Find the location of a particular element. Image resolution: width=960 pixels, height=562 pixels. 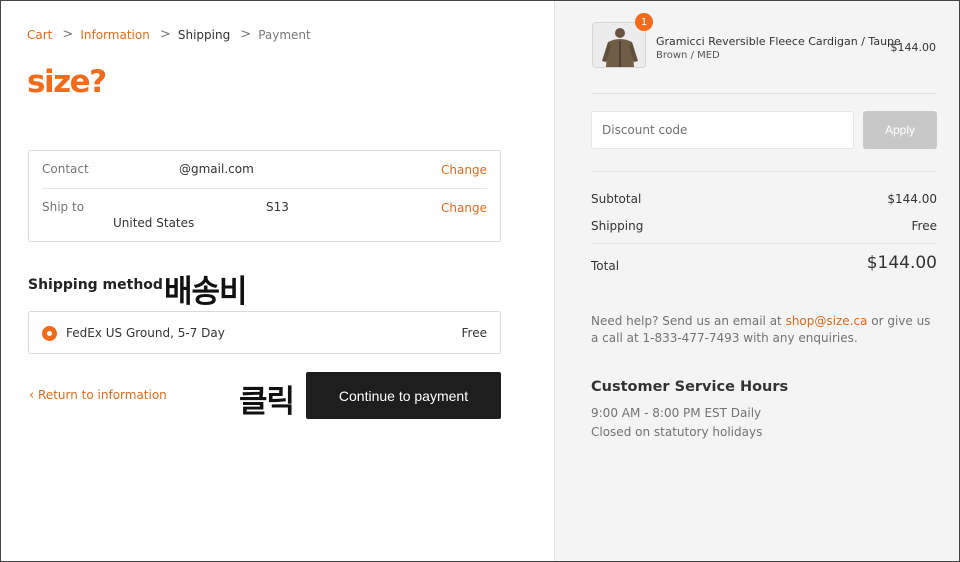

breadcrumb: Cart > Information > Shipping > Payment is located at coordinates (169, 34).